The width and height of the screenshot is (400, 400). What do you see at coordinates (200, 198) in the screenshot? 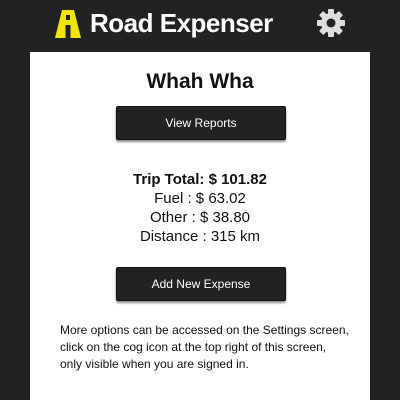
I see `fuel-total: Fuel : $ 63.02` at bounding box center [200, 198].